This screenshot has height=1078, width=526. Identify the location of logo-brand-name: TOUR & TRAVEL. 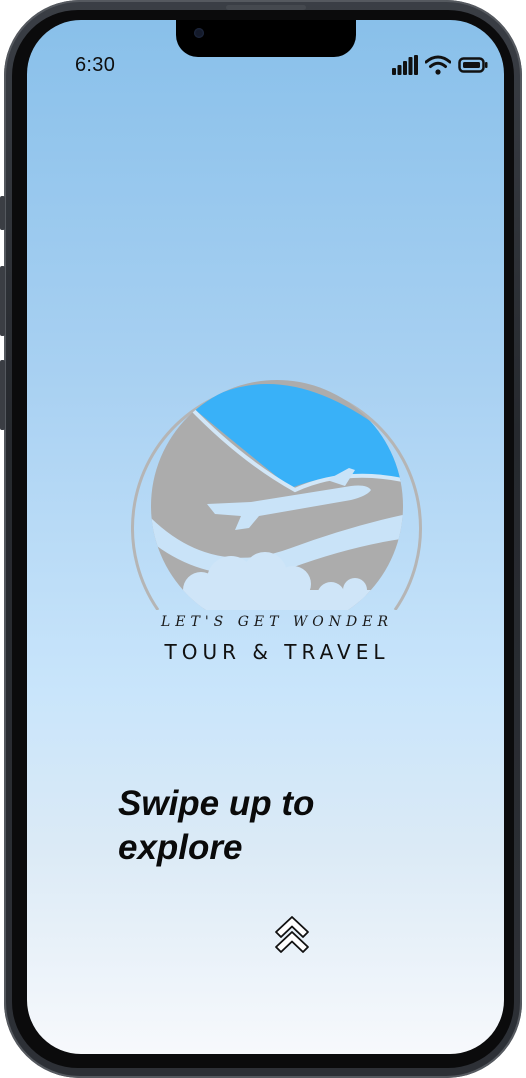
(277, 652).